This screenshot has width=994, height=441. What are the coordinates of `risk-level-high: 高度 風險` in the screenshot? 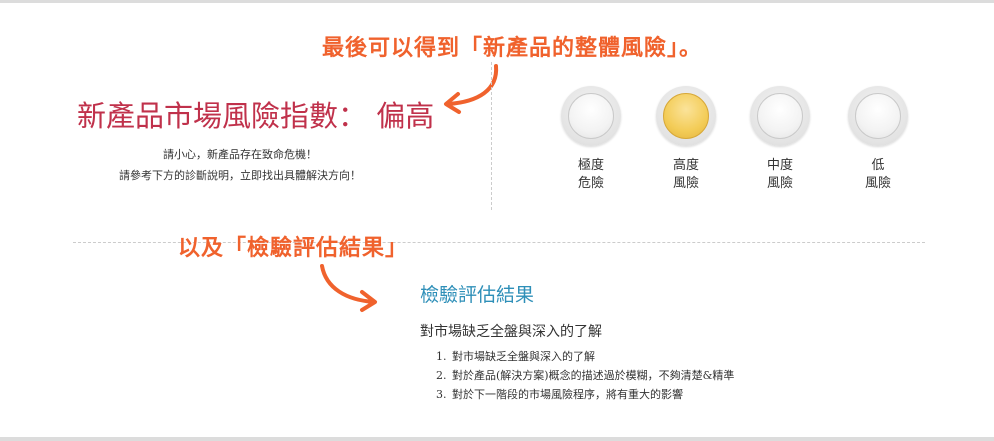 It's located at (686, 139).